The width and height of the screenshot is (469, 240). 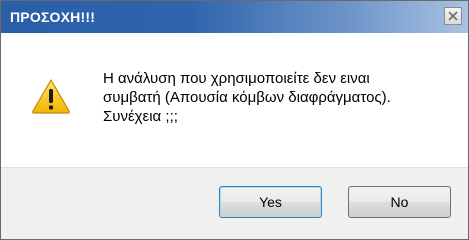 I want to click on warning-icon, so click(x=51, y=96).